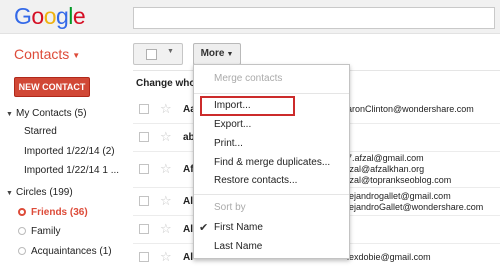 Image resolution: width=500 pixels, height=270 pixels. I want to click on sidebar-my-contacts: ▼ My Contacts (5), so click(43, 114).